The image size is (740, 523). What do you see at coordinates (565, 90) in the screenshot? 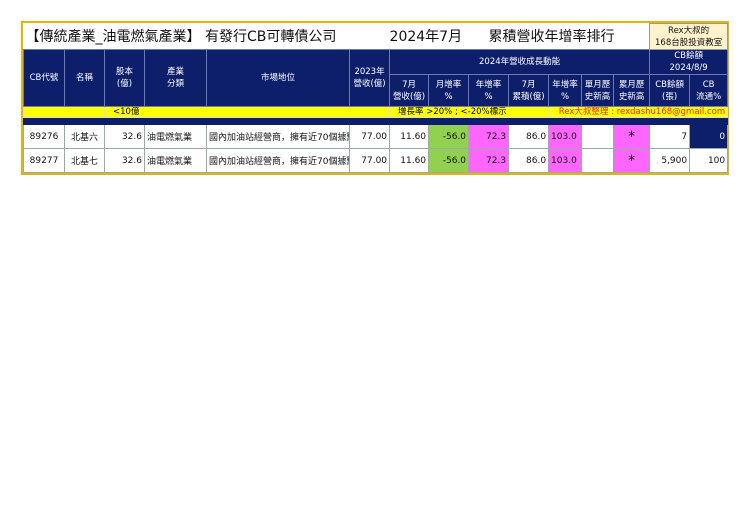
I see `hdr-cum-yoy: 年增率%` at bounding box center [565, 90].